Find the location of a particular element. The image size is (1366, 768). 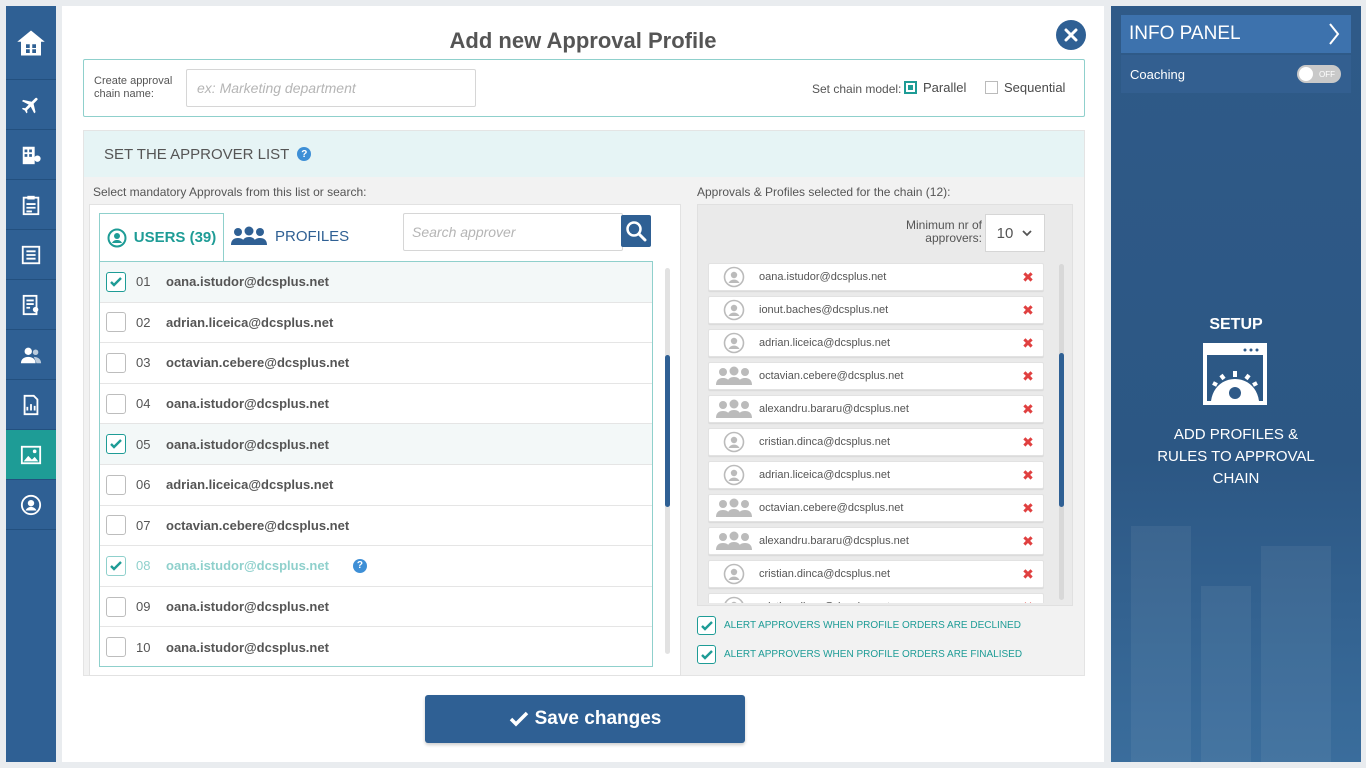

chart-doc-icon is located at coordinates (31, 404).